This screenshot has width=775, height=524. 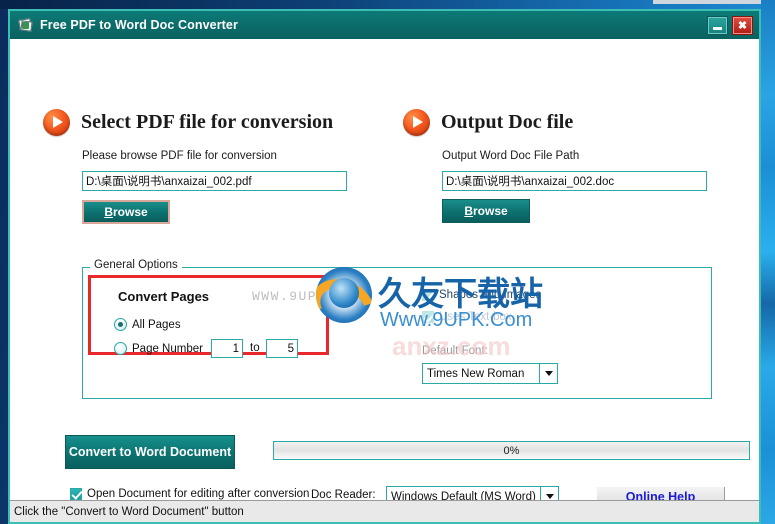 I want to click on uses-textbox-option: Uses Text-box, so click(x=467, y=317).